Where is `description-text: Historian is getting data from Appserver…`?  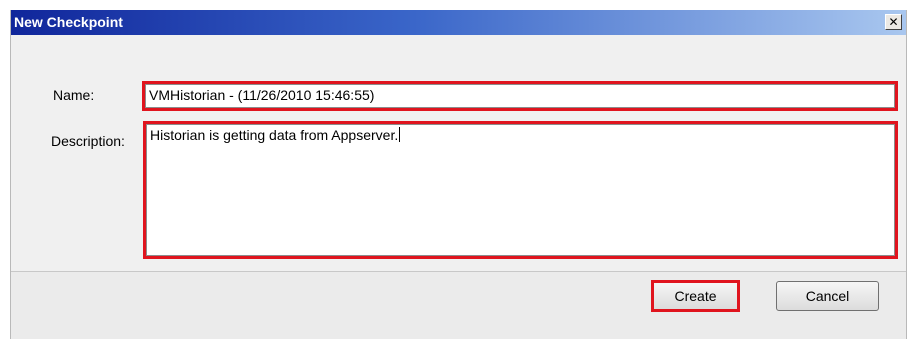
description-text: Historian is getting data from Appserver… is located at coordinates (274, 135).